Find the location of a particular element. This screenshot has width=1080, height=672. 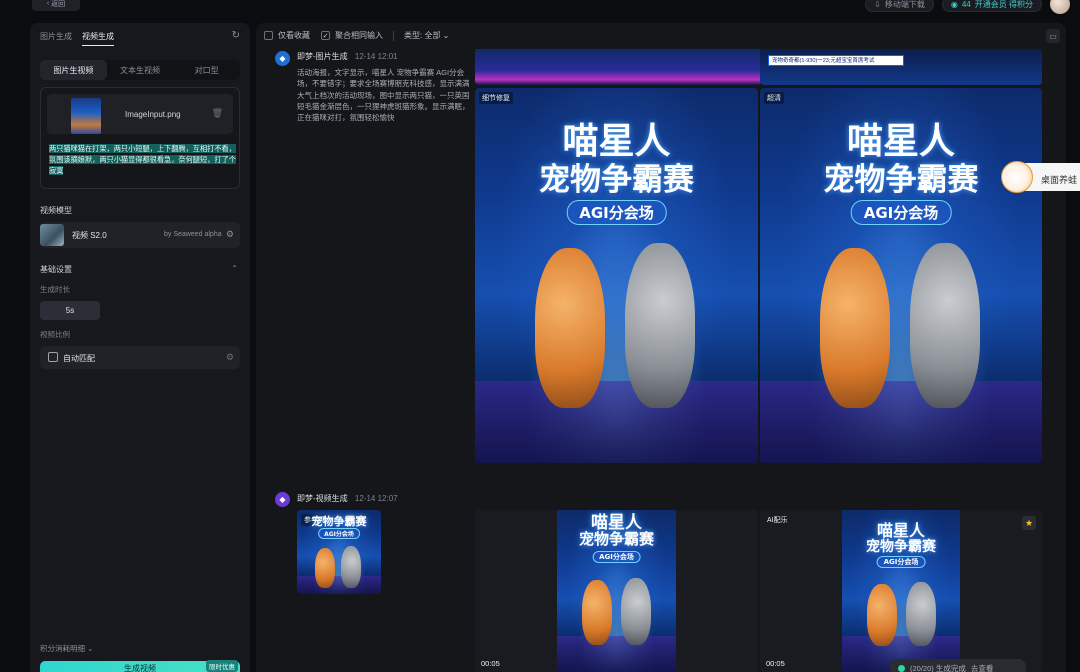

video-generation-icon: ◆ is located at coordinates (282, 499).